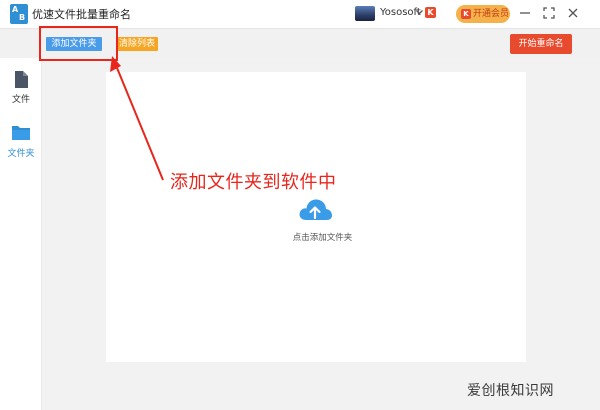 This screenshot has width=600, height=410. What do you see at coordinates (137, 118) in the screenshot?
I see `annotation-arrow` at bounding box center [137, 118].